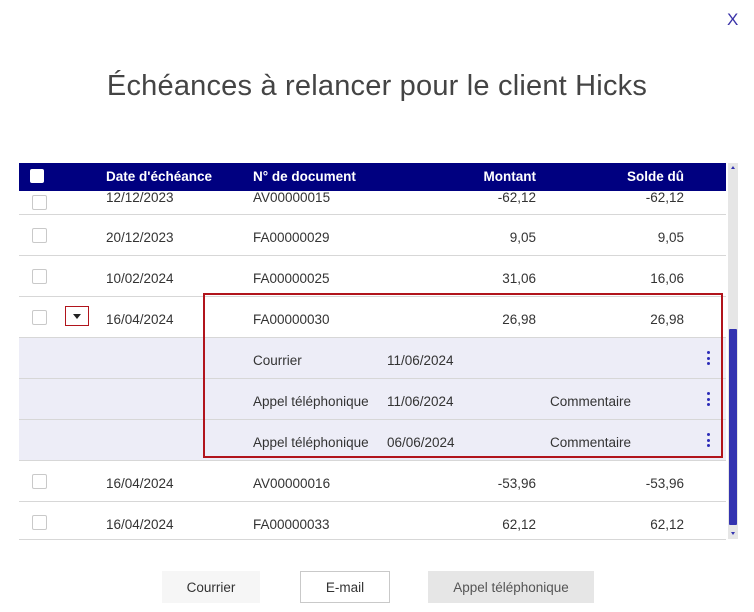 The width and height of the screenshot is (754, 612). I want to click on row-date: 20/12/2023, so click(140, 237).